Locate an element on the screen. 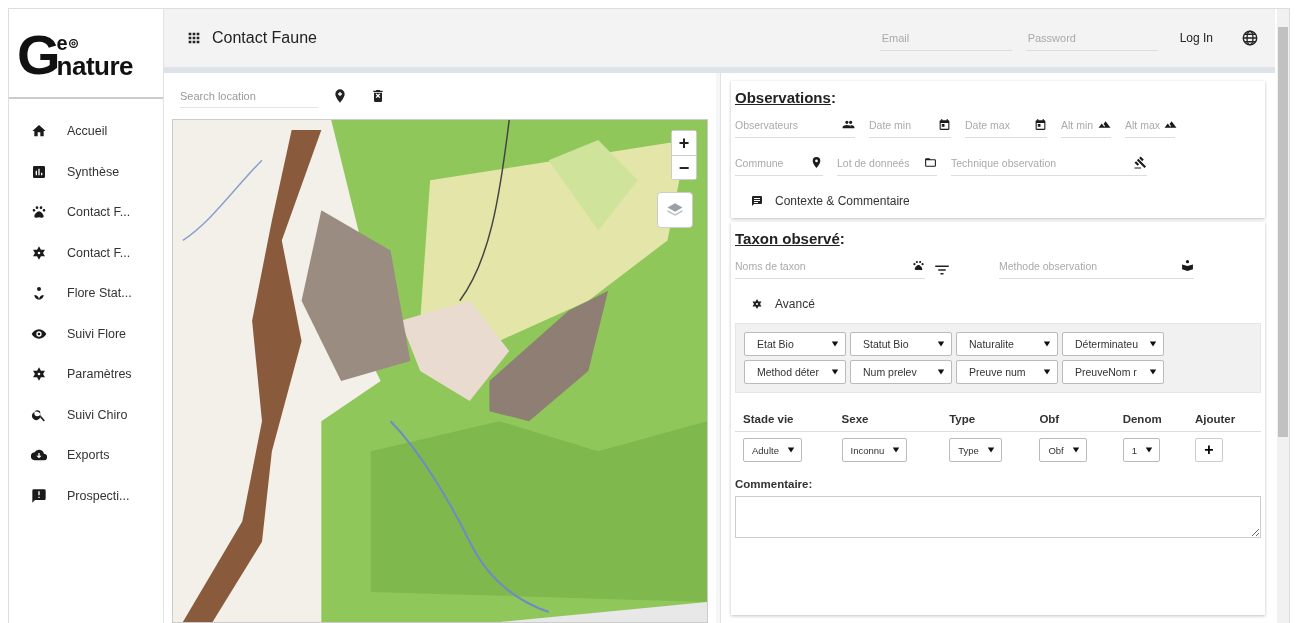 This screenshot has width=1298, height=623. select-dropdown: Adulte is located at coordinates (772, 450).